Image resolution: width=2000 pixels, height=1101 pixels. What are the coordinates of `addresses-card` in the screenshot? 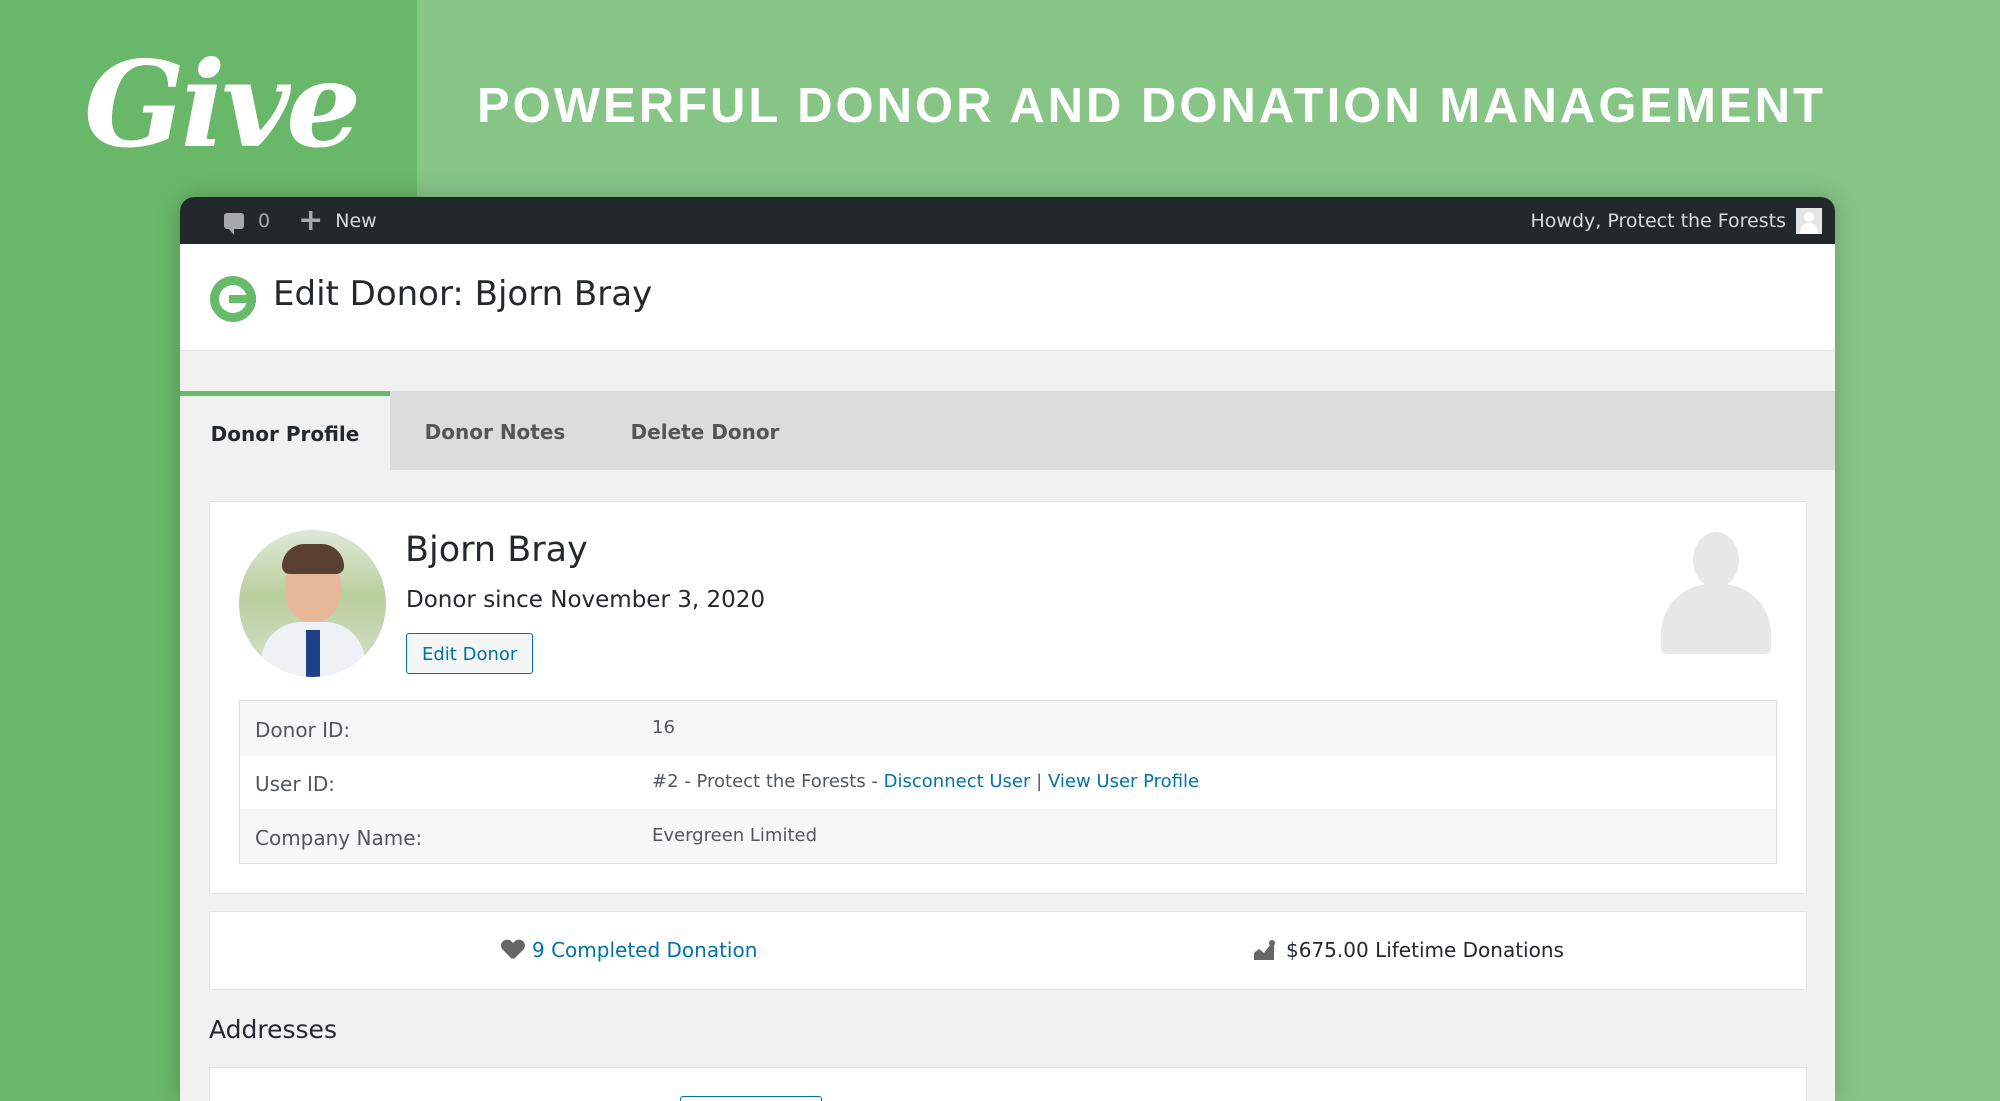 It's located at (1008, 1084).